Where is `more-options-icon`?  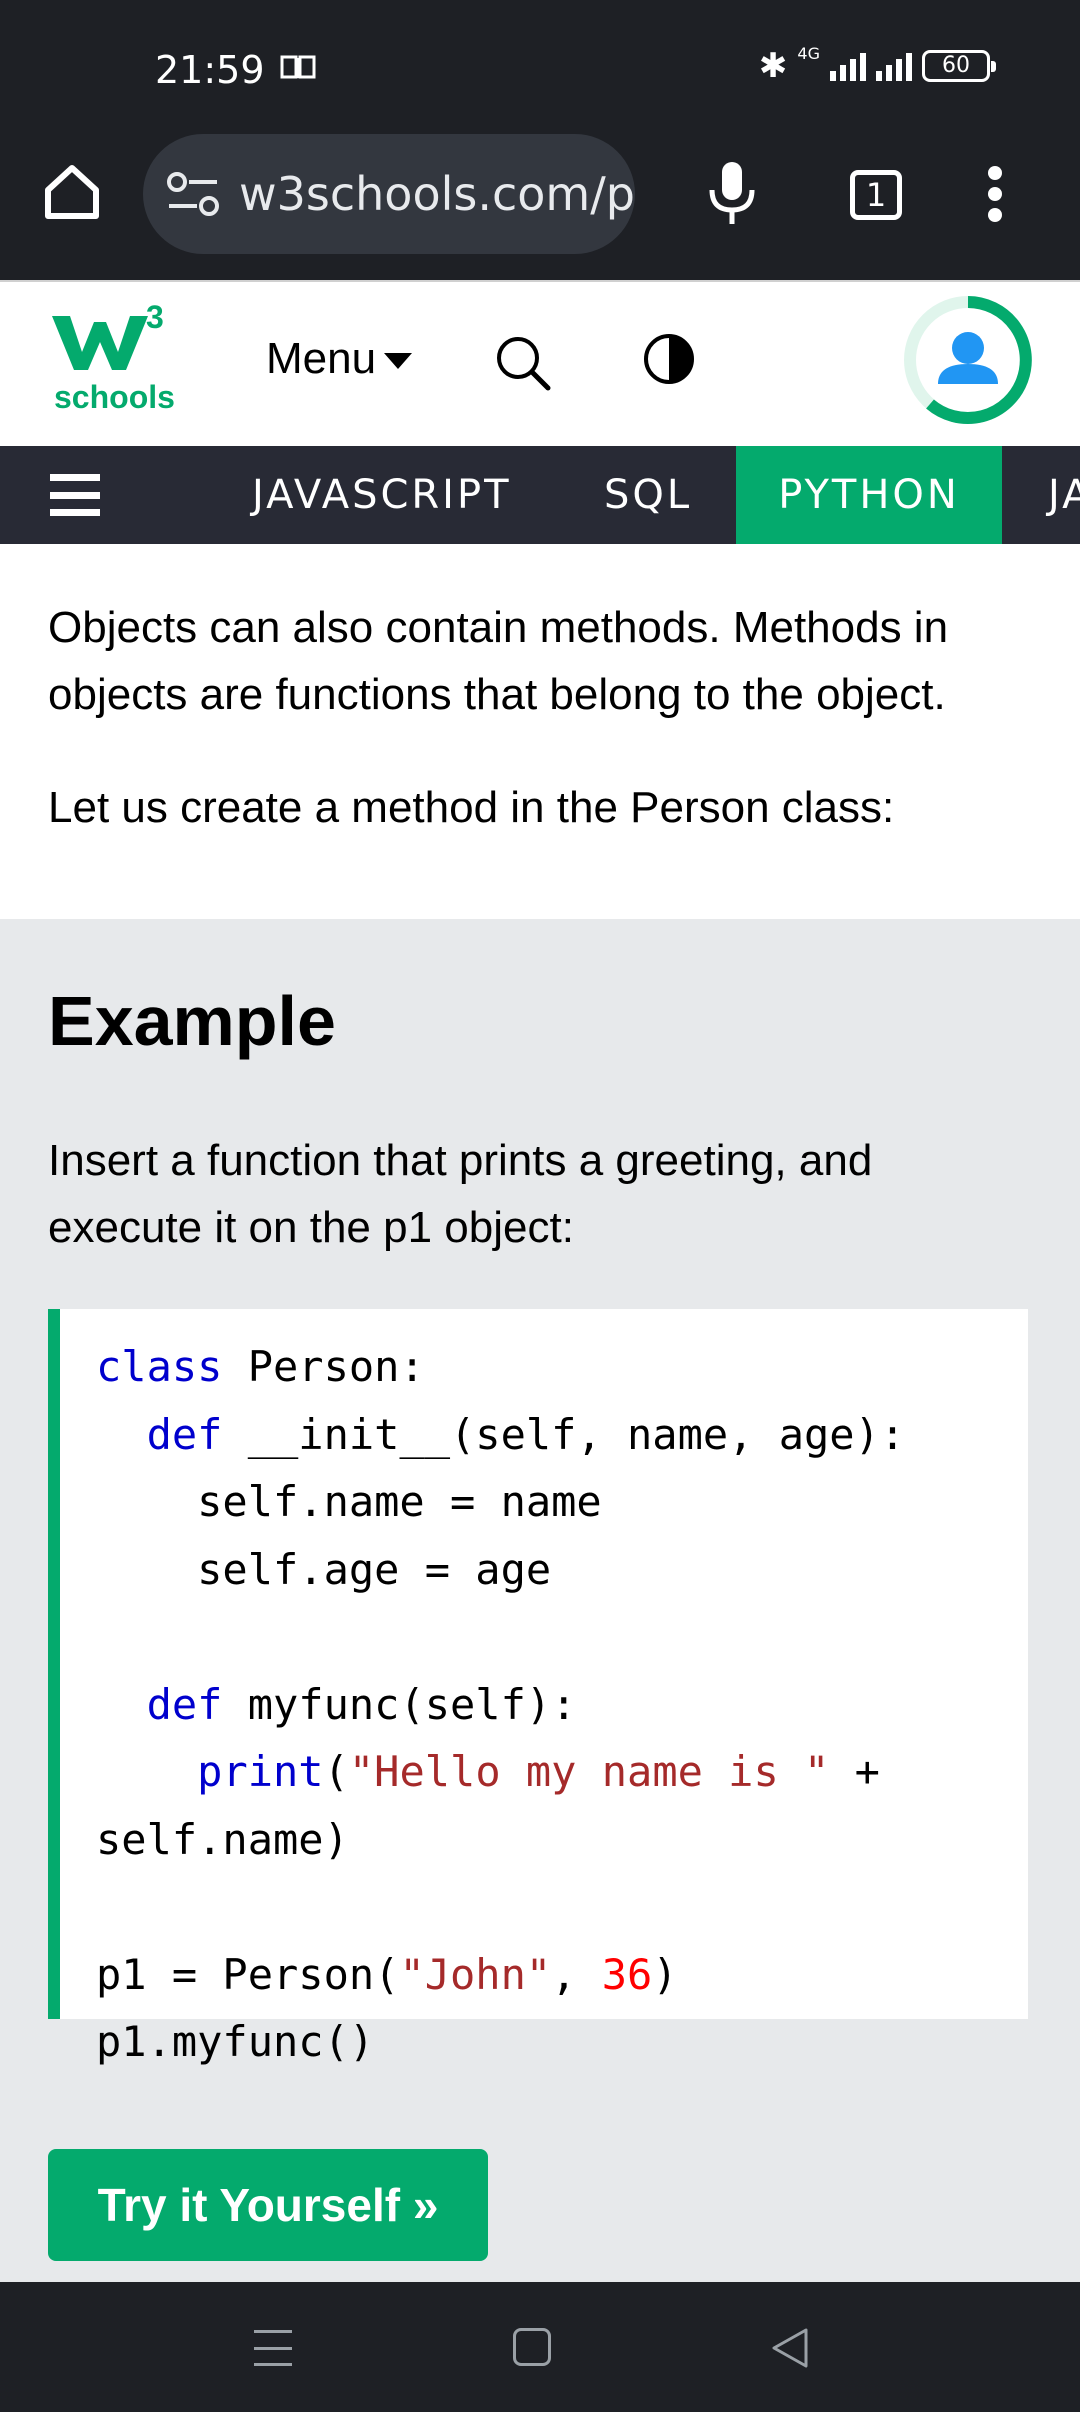
more-options-icon is located at coordinates (995, 194).